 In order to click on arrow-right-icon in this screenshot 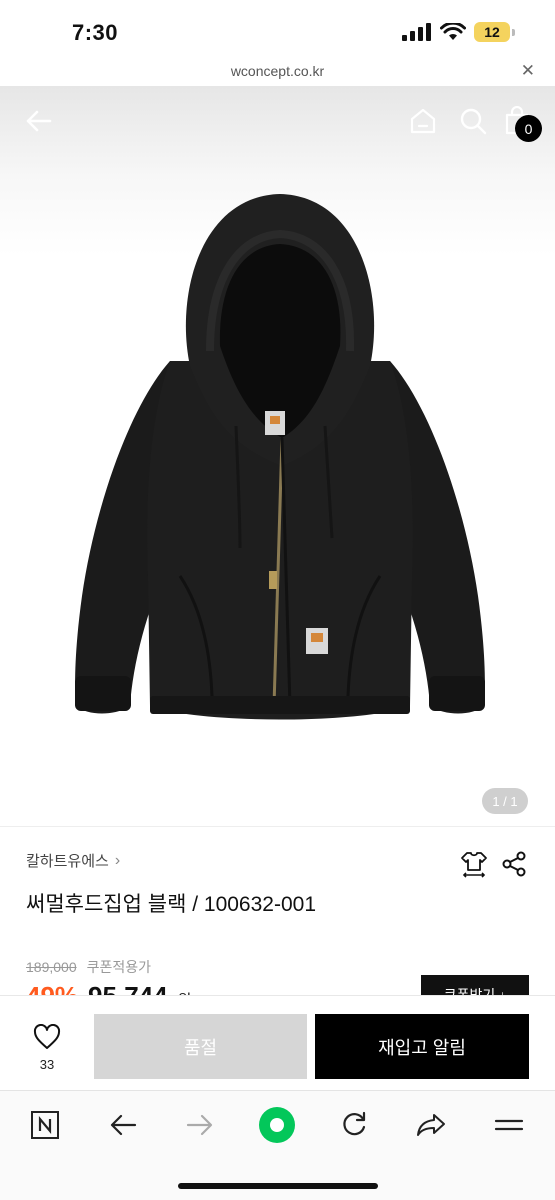, I will do `click(200, 1125)`.